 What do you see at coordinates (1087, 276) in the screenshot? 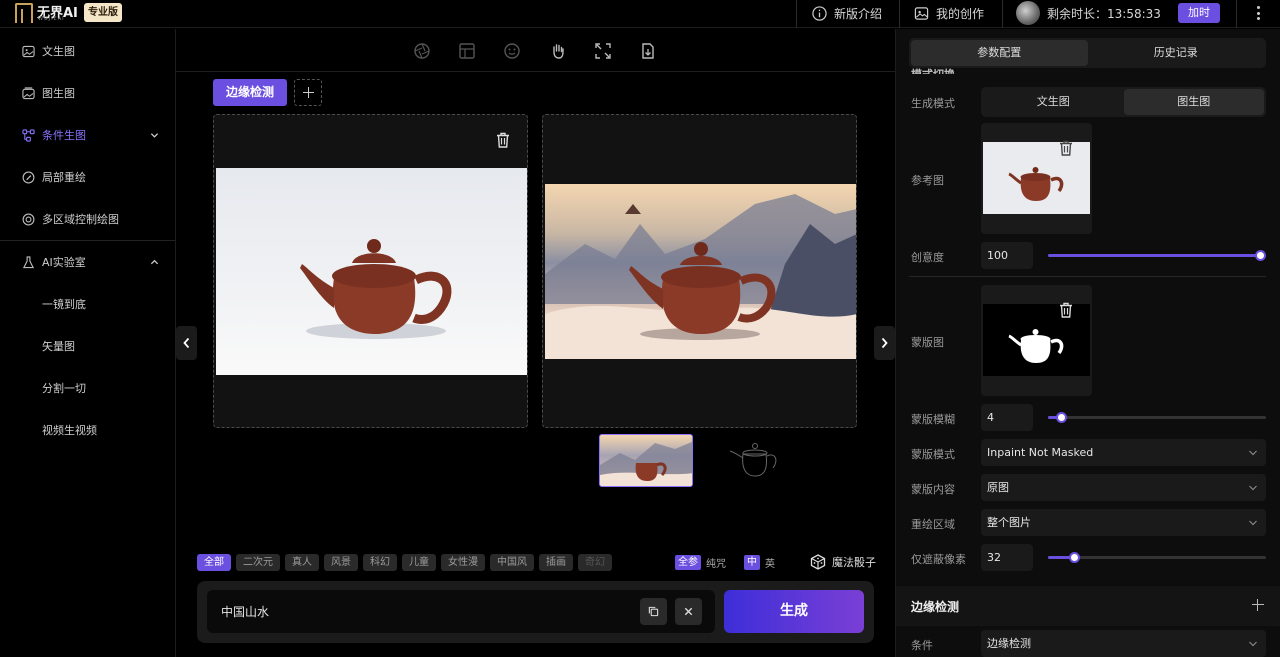
I see `divider` at bounding box center [1087, 276].